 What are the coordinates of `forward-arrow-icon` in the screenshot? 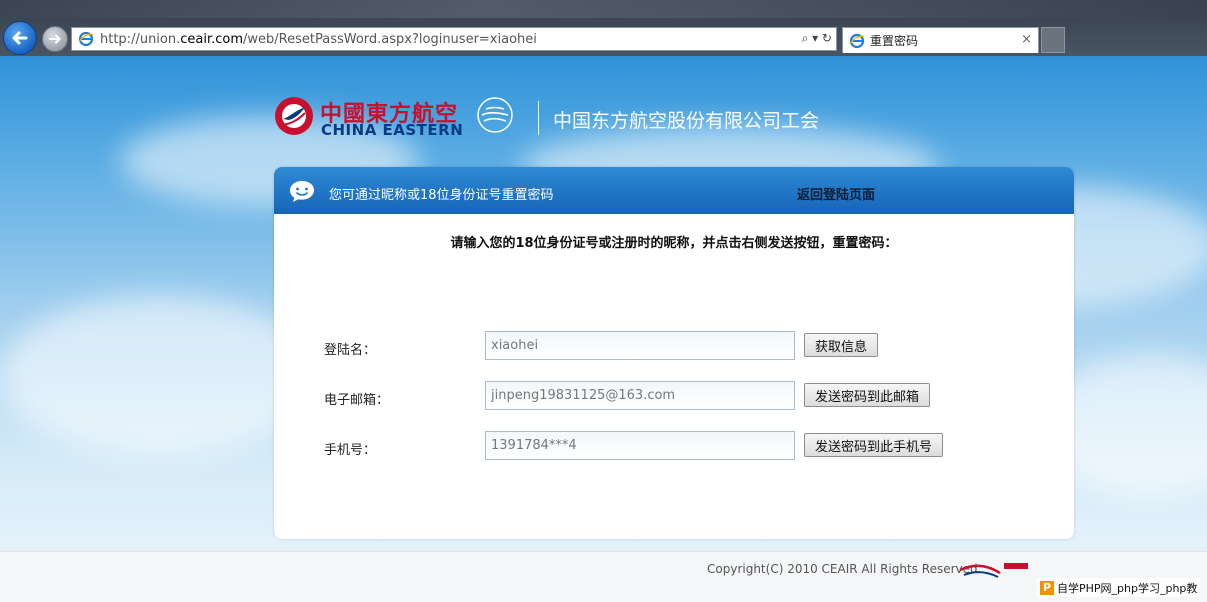 It's located at (55, 39).